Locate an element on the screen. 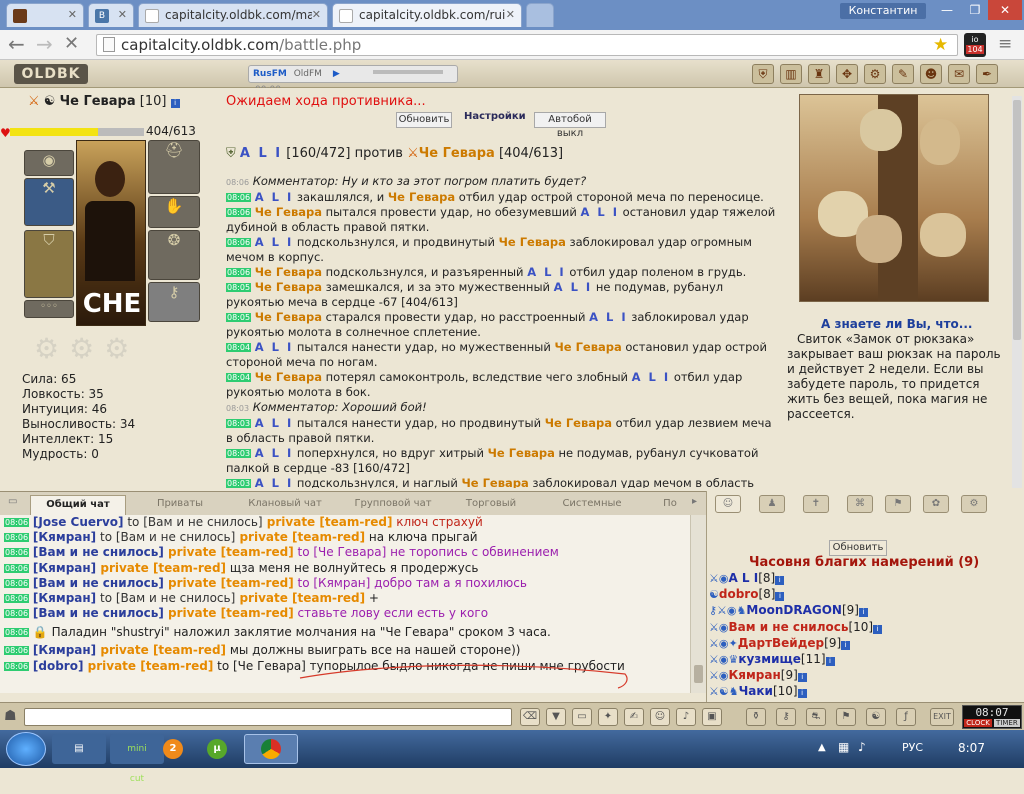  profile-name: Константин is located at coordinates (883, 11).